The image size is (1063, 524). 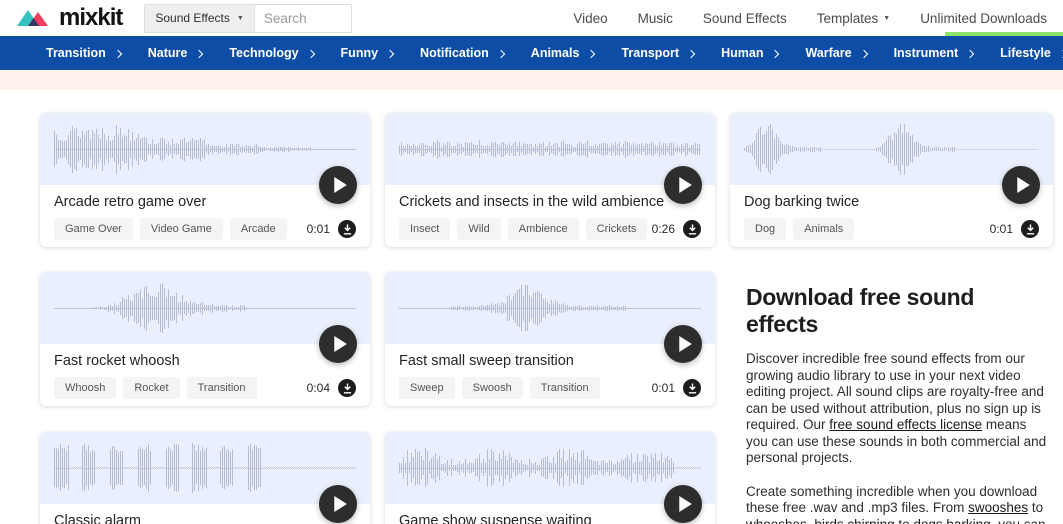 I want to click on tag-pill: Arcade, so click(x=258, y=229).